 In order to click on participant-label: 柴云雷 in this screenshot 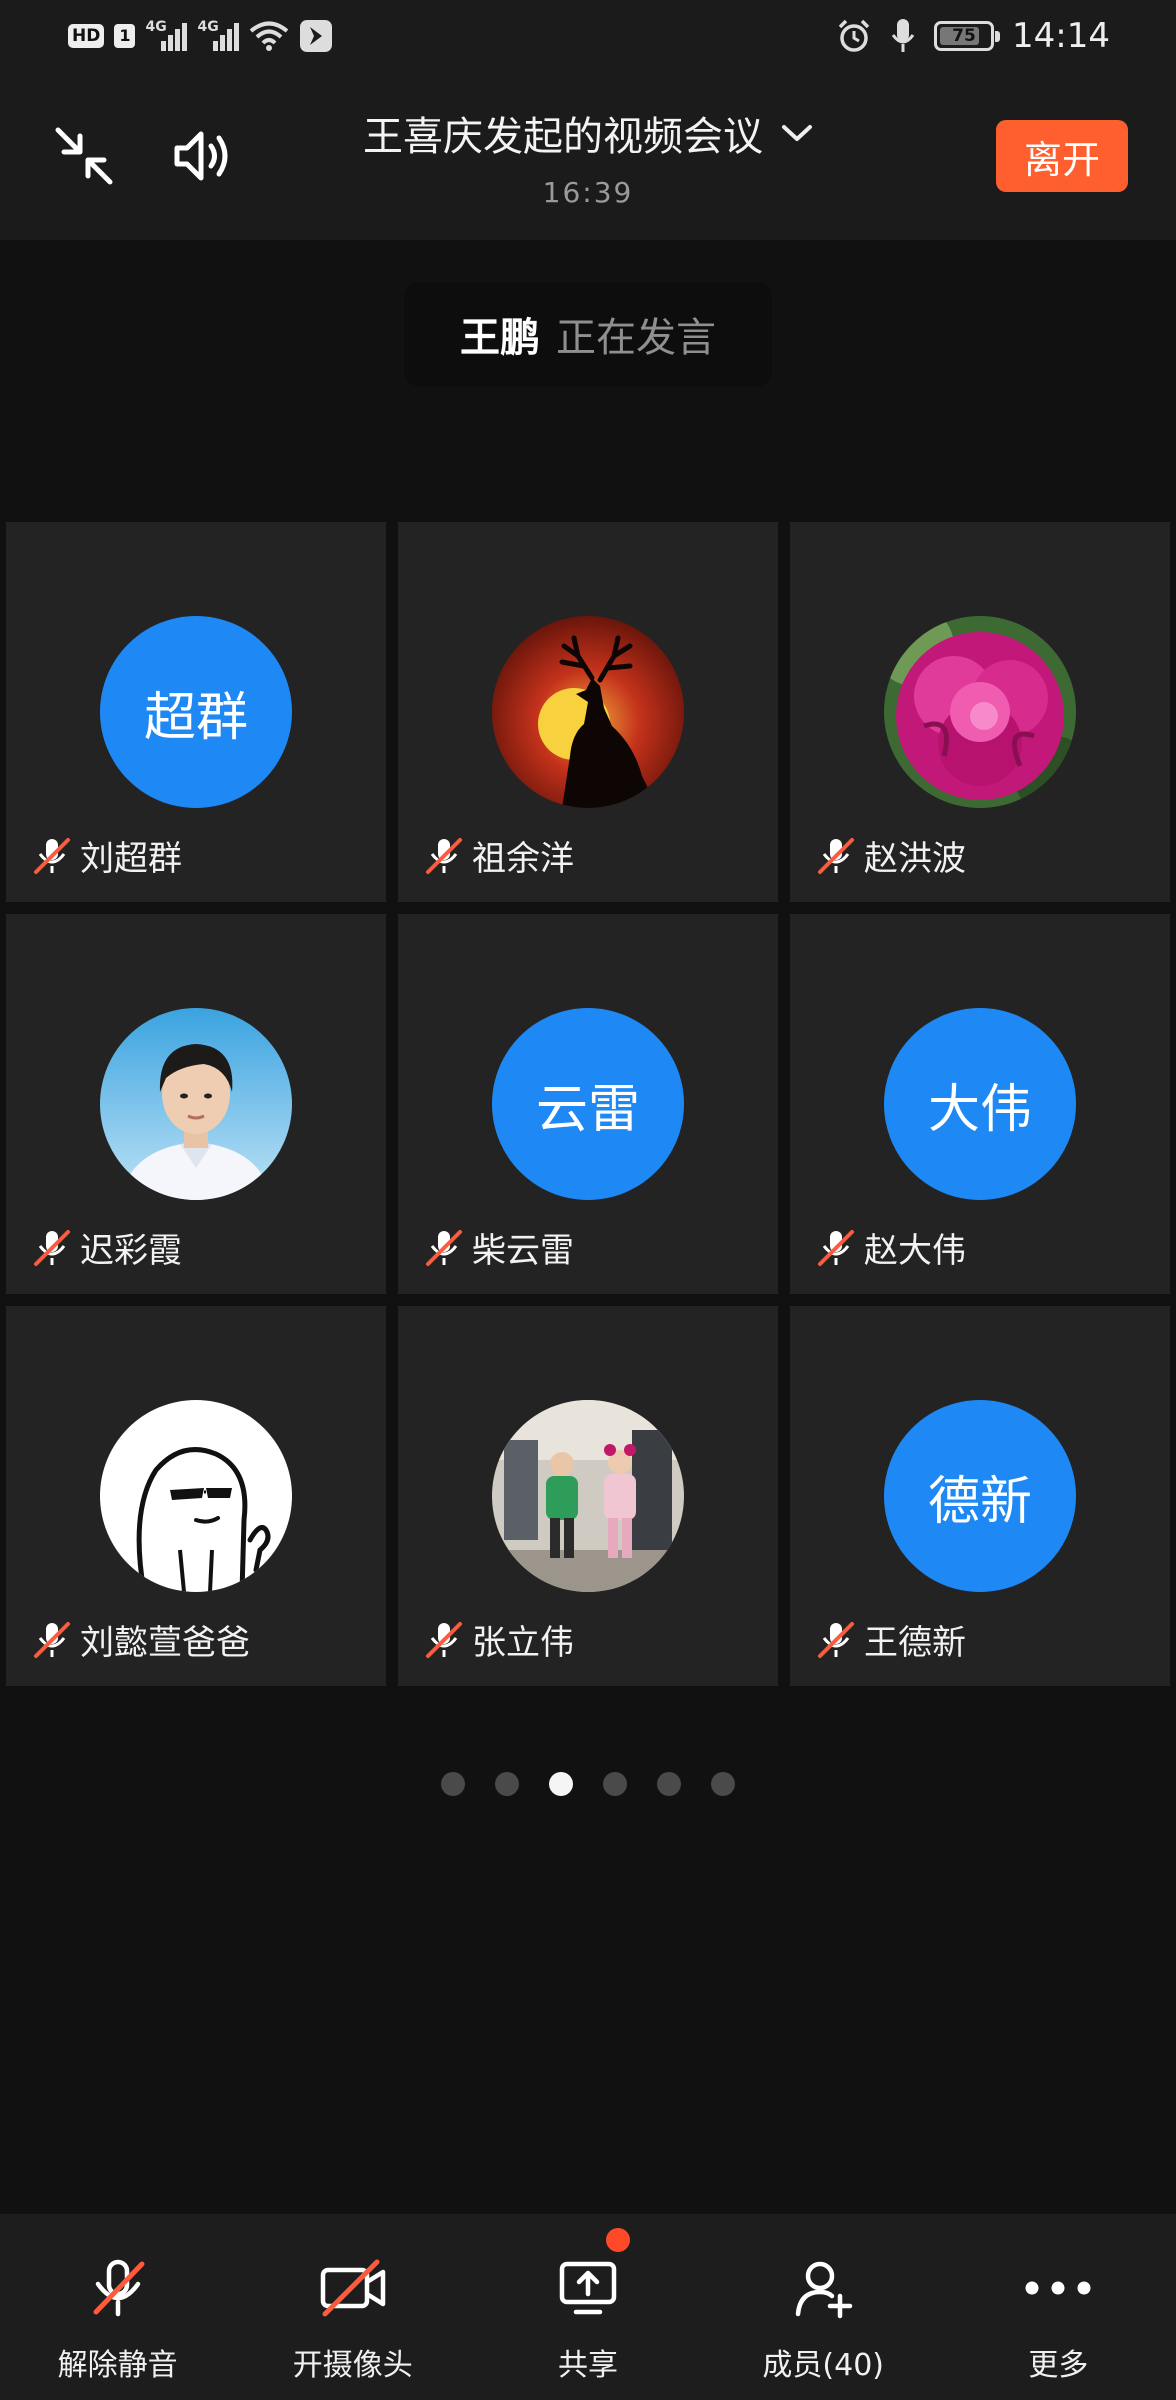, I will do `click(499, 1247)`.